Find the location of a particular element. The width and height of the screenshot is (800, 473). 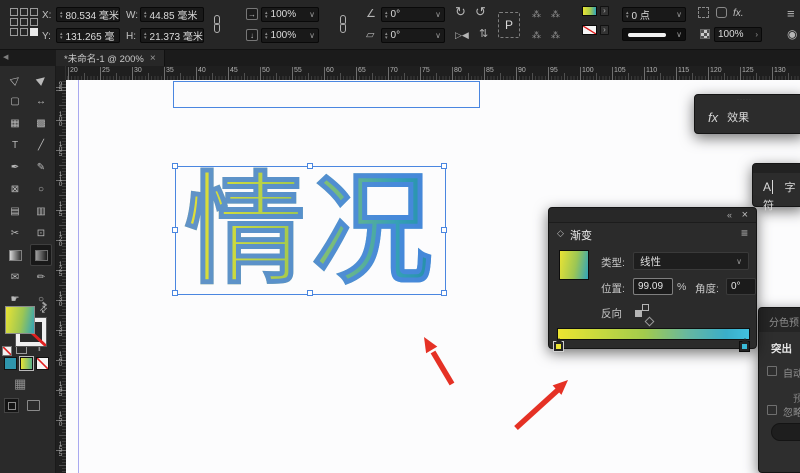

separations-tab-title: 分色预 is located at coordinates (784, 321).